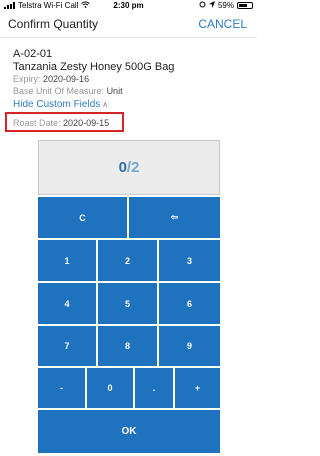 The width and height of the screenshot is (320, 456). What do you see at coordinates (189, 346) in the screenshot?
I see `digit-key-9: 9` at bounding box center [189, 346].